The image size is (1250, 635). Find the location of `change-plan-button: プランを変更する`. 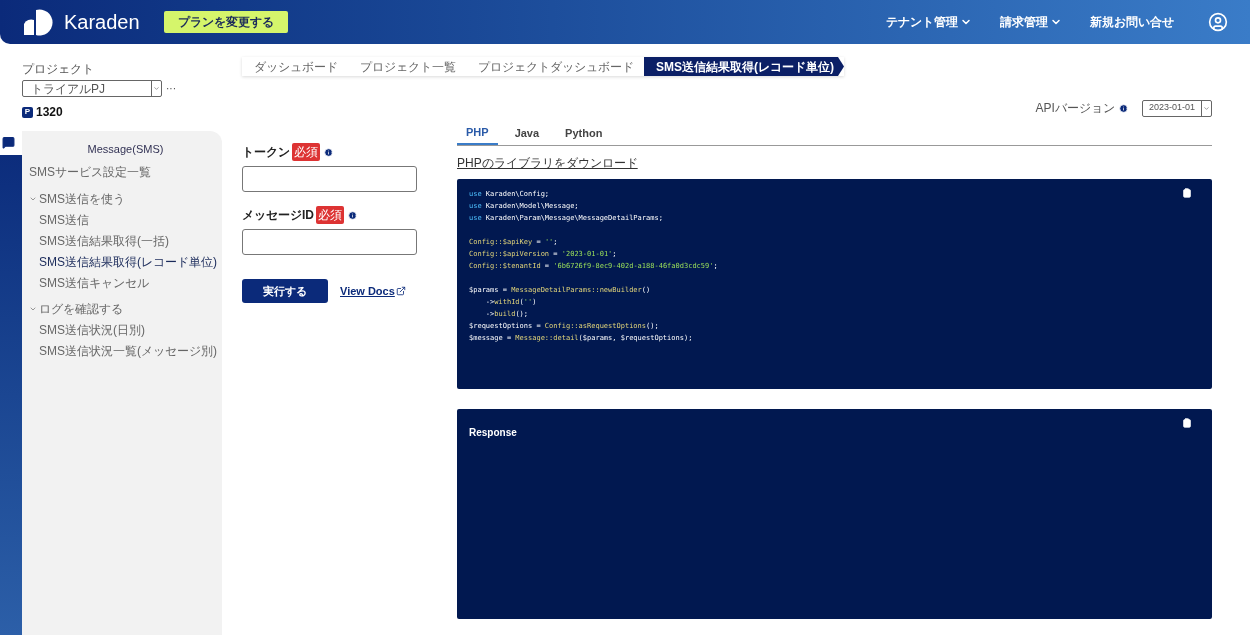

change-plan-button: プランを変更する is located at coordinates (225, 22).